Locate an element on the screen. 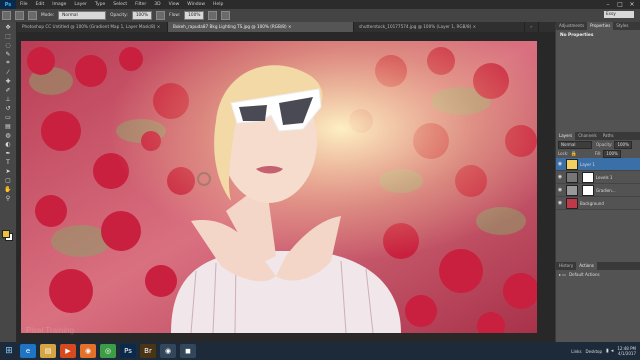 This screenshot has width=640, height=360. menu-file: File is located at coordinates (24, 4).